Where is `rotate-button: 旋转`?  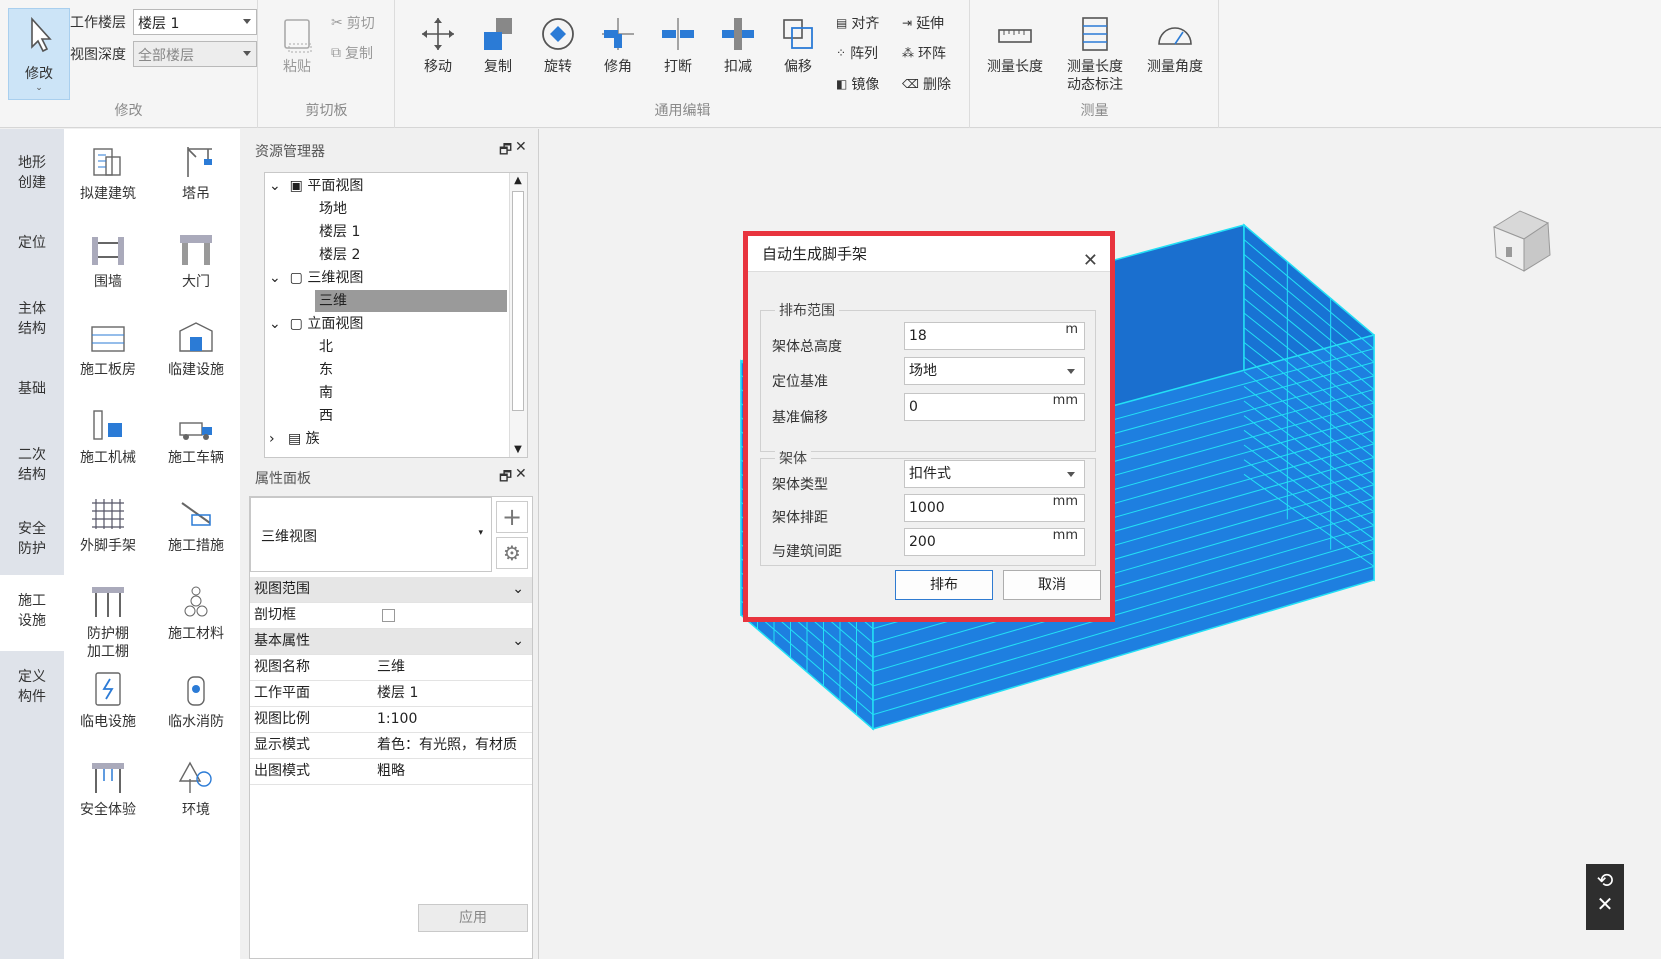 rotate-button: 旋转 is located at coordinates (558, 49).